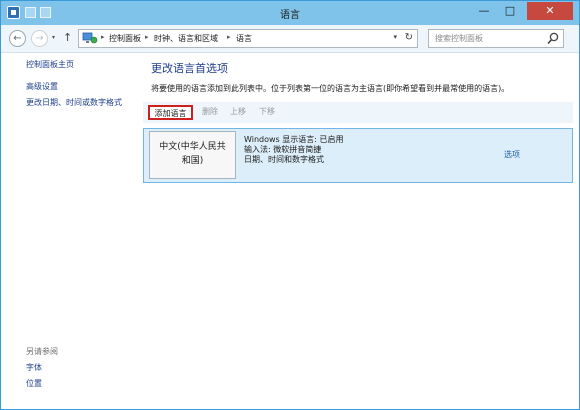 The width and height of the screenshot is (580, 410). Describe the element at coordinates (283, 149) in the screenshot. I see `input-method: 输入法: 微软拼音简捷` at that location.